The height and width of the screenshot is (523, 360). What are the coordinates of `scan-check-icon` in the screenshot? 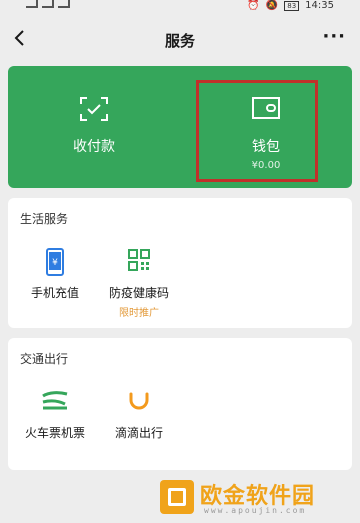 It's located at (94, 111).